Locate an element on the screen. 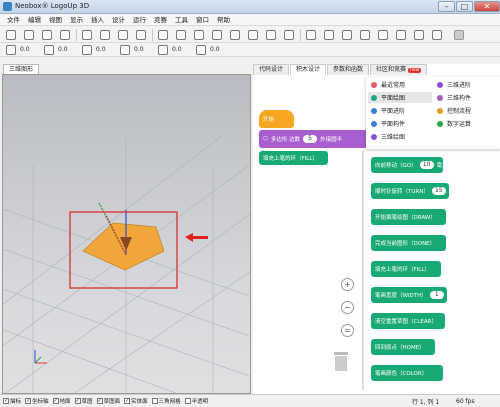 The height and width of the screenshot is (407, 500). cat-3d-parts: 三维构件 is located at coordinates (466, 97).